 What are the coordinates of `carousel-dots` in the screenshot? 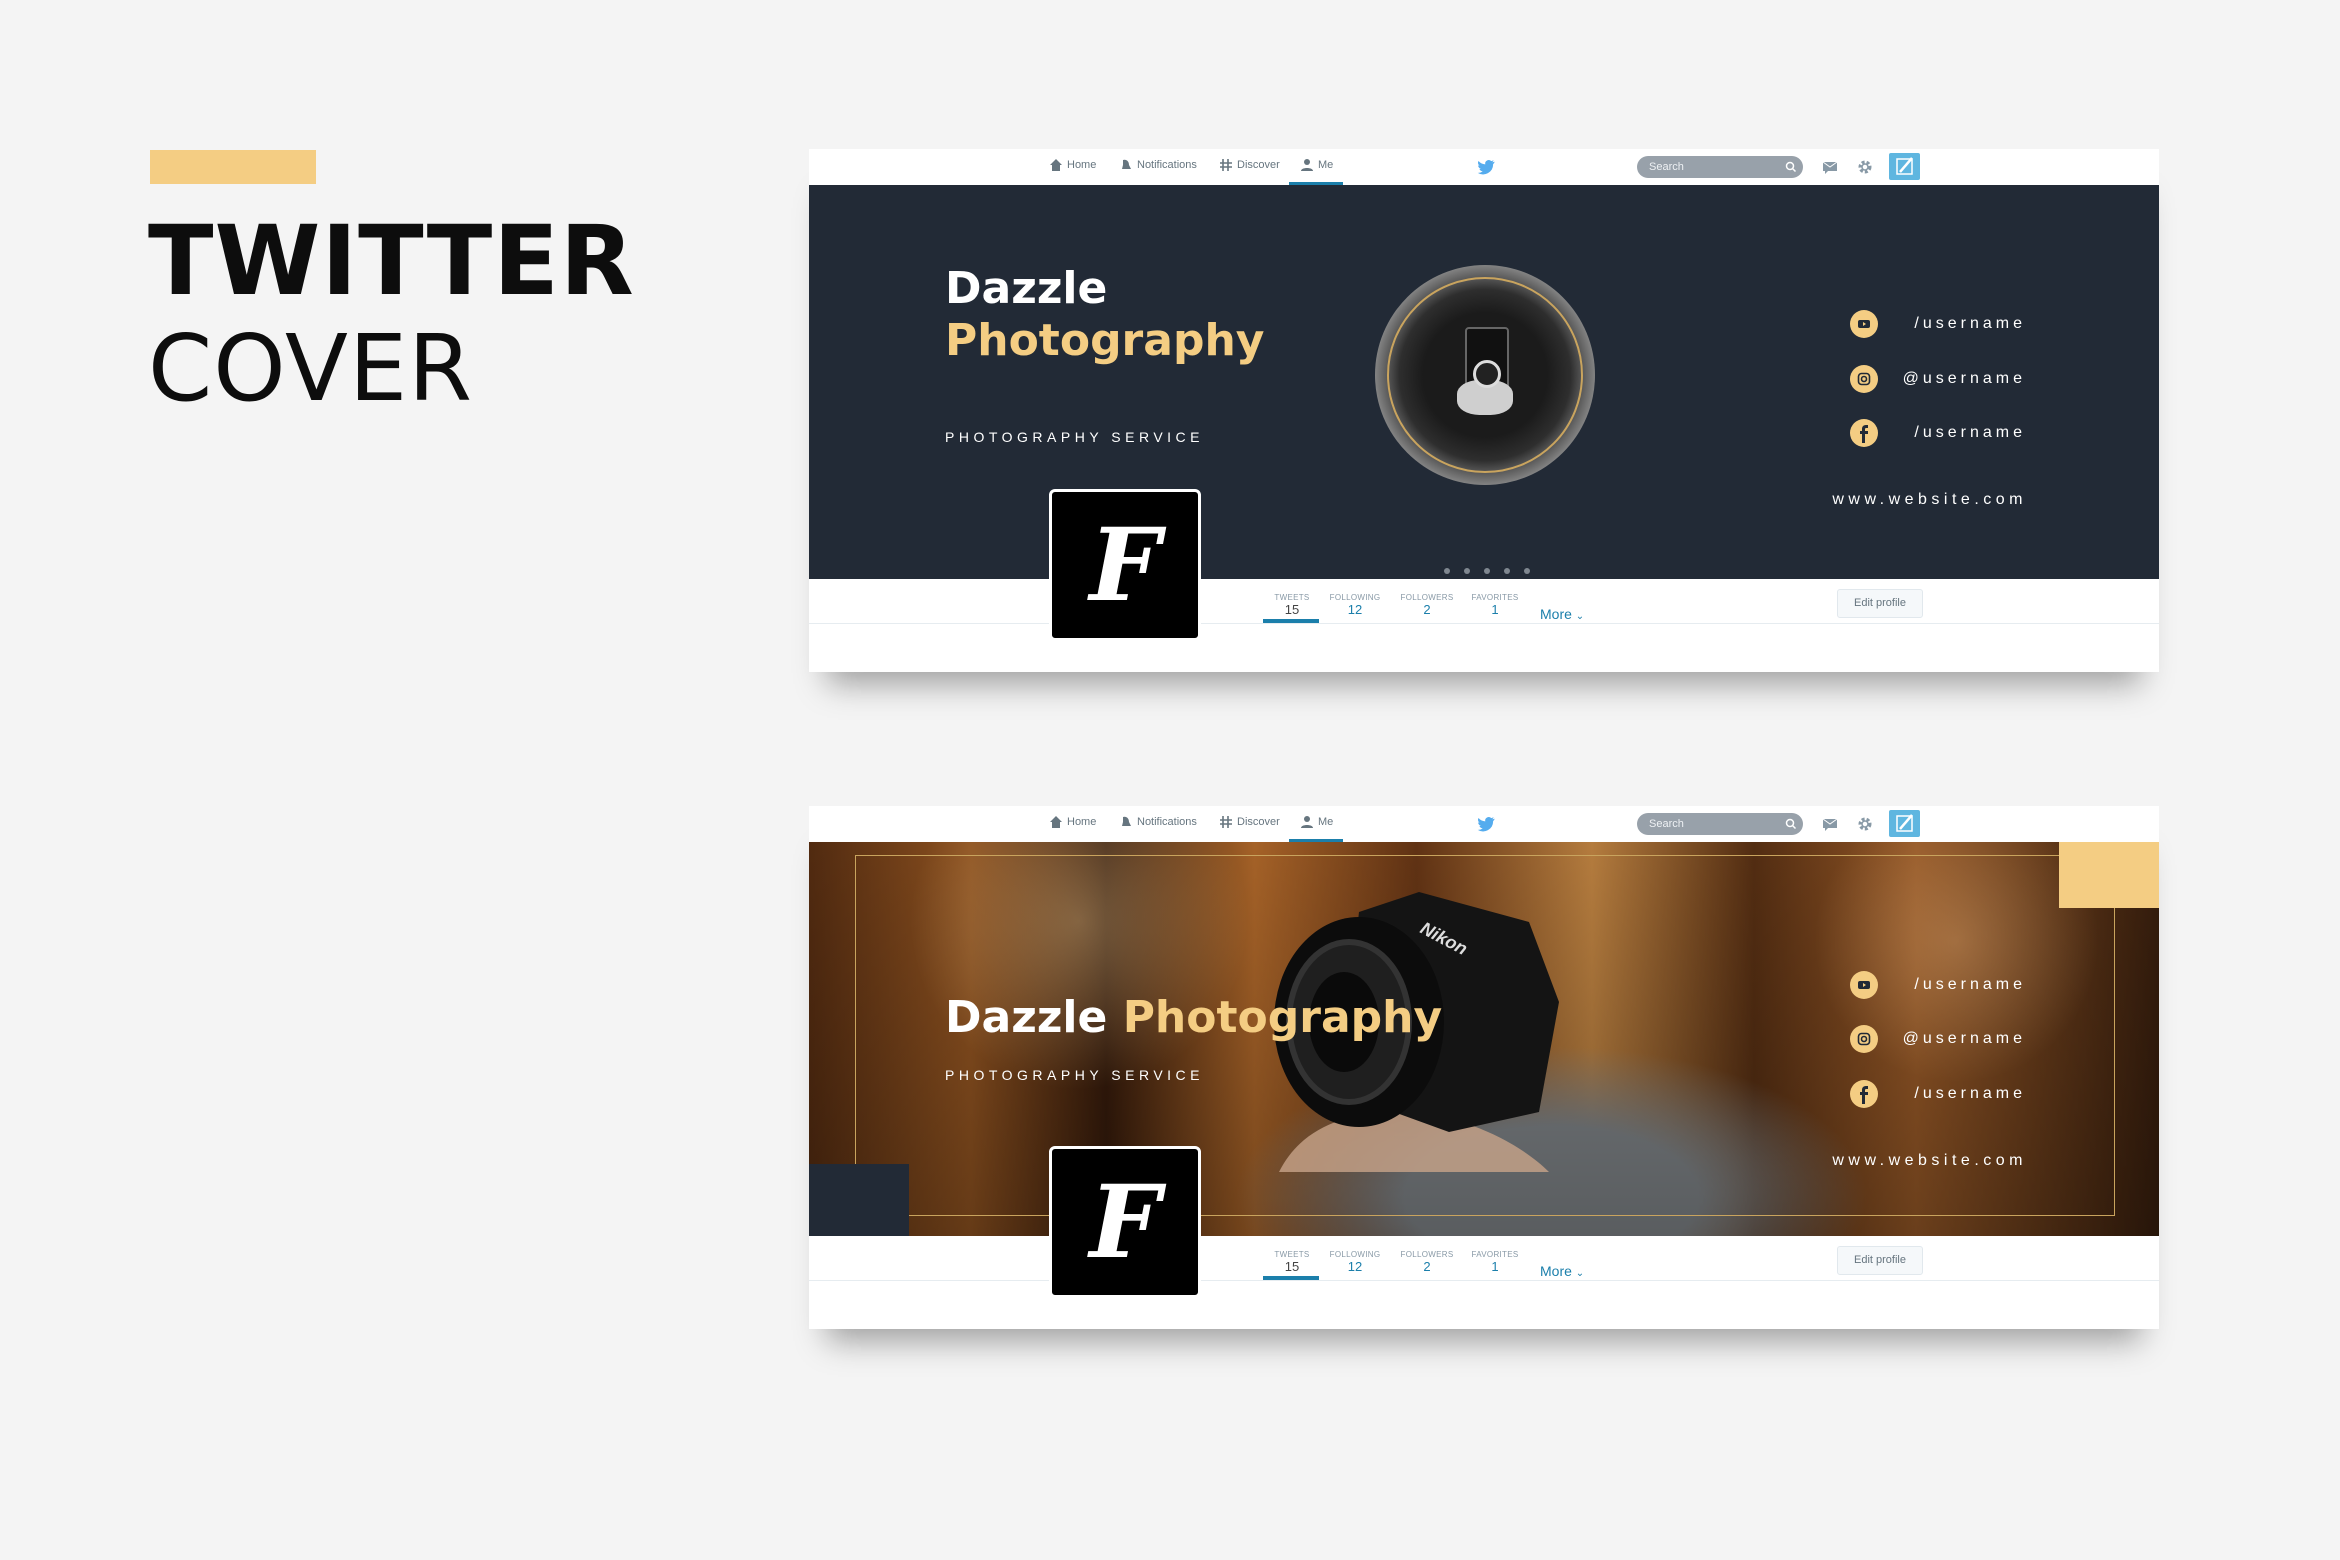 It's located at (1487, 571).